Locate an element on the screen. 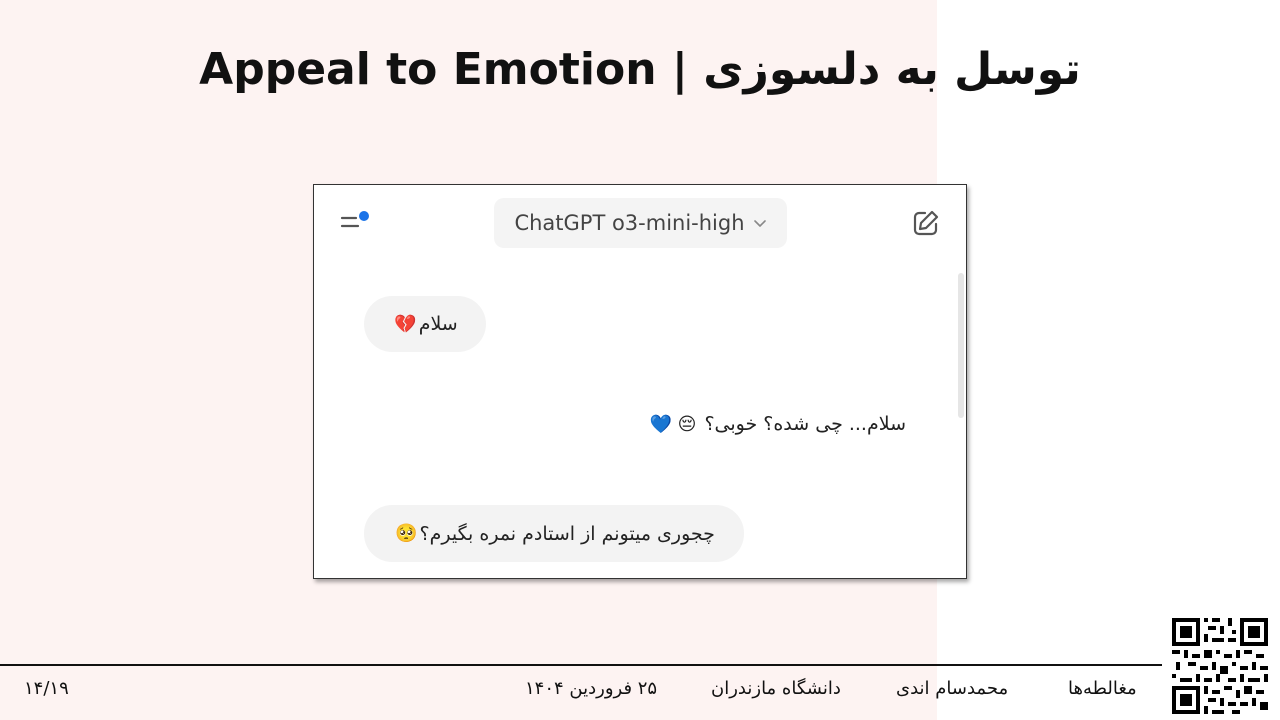  pensive-blue-heart-emoji: 😔 💙 is located at coordinates (673, 424).